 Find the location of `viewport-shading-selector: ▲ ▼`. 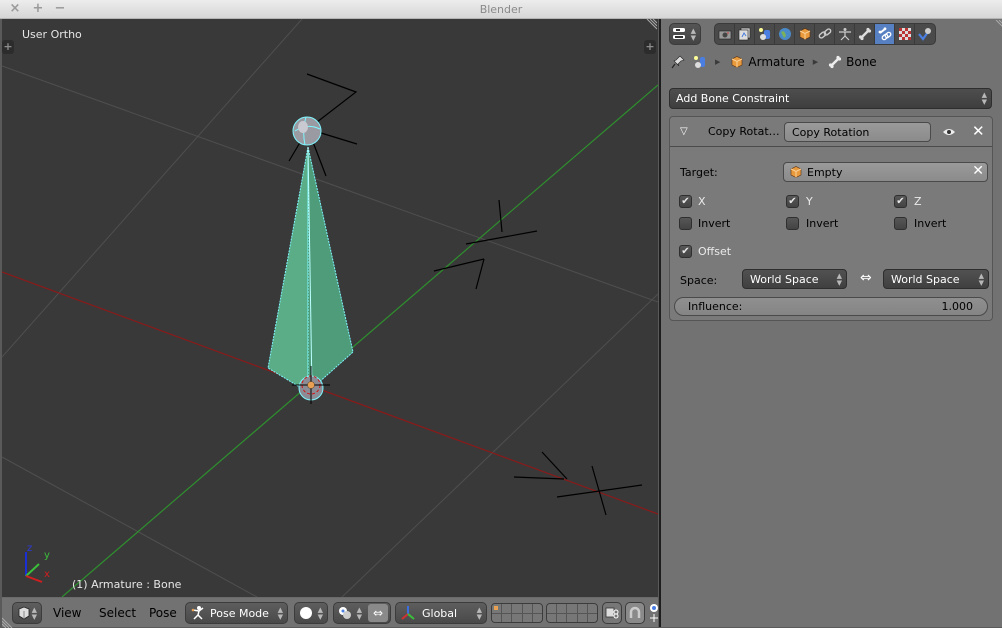

viewport-shading-selector: ▲ ▼ is located at coordinates (311, 613).